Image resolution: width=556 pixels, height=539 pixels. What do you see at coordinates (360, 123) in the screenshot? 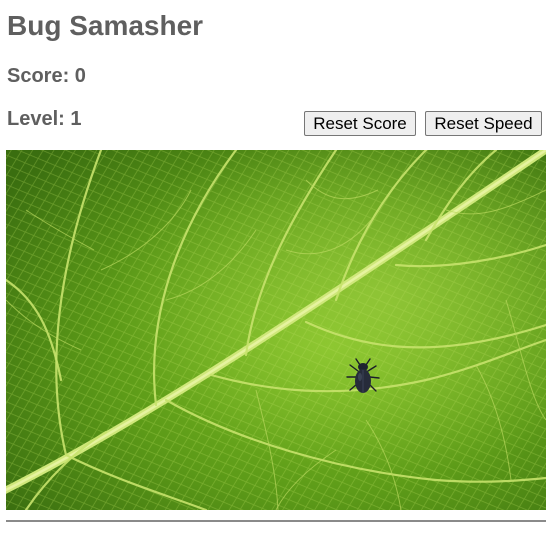
I see `reset-score-button: Reset Score` at bounding box center [360, 123].